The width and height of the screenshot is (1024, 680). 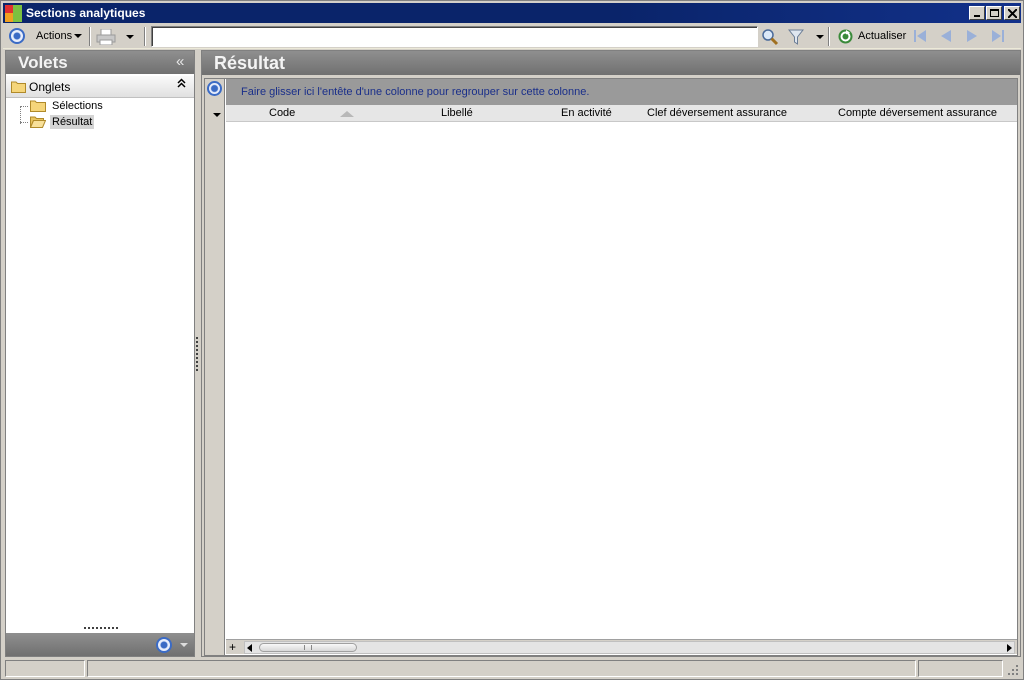 I want to click on actions-label: Actions, so click(x=54, y=36).